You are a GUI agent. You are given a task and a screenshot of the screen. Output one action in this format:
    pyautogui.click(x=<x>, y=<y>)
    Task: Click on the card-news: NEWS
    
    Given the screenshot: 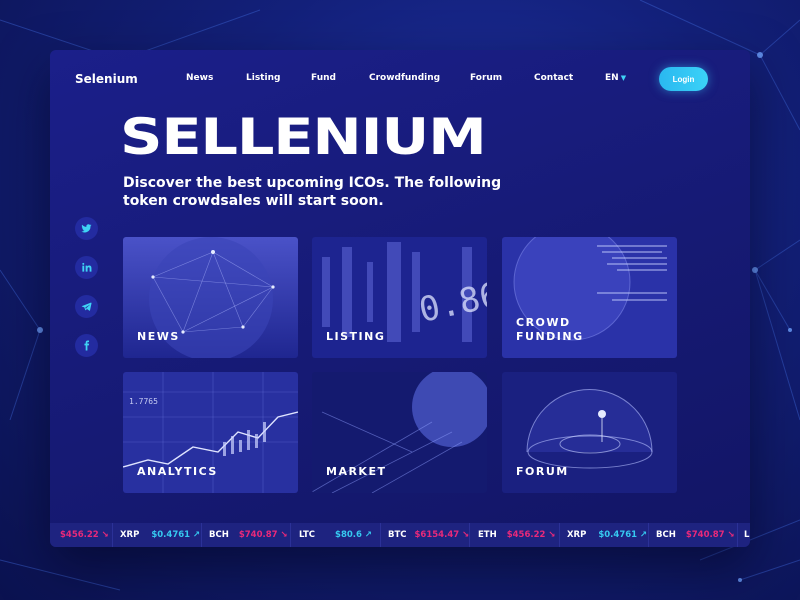 What is the action you would take?
    pyautogui.click(x=210, y=297)
    